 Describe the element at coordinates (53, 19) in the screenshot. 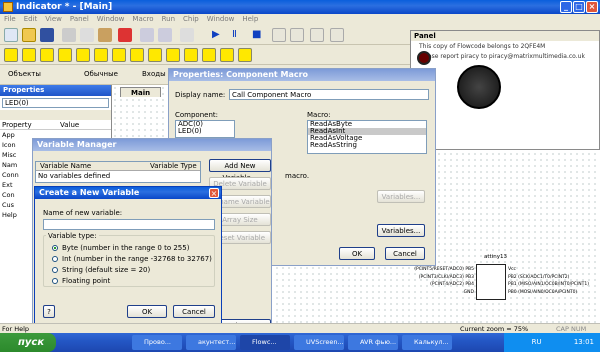

I see `menu-view: View` at that location.